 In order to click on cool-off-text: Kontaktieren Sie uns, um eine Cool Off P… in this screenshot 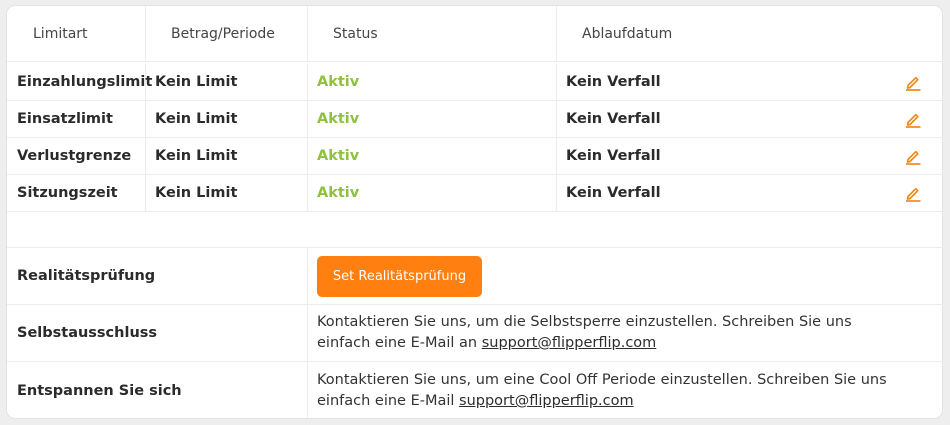, I will do `click(625, 390)`.